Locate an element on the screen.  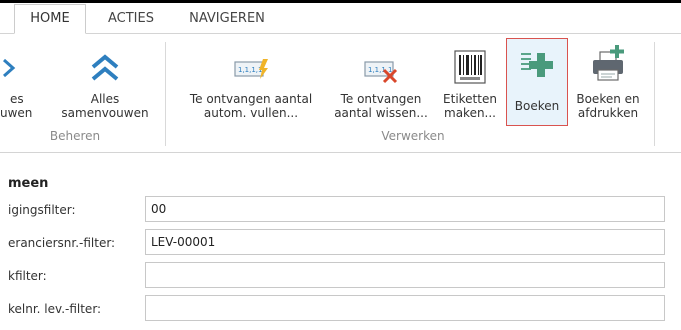
ribbon-group-separator-right is located at coordinates (654, 94).